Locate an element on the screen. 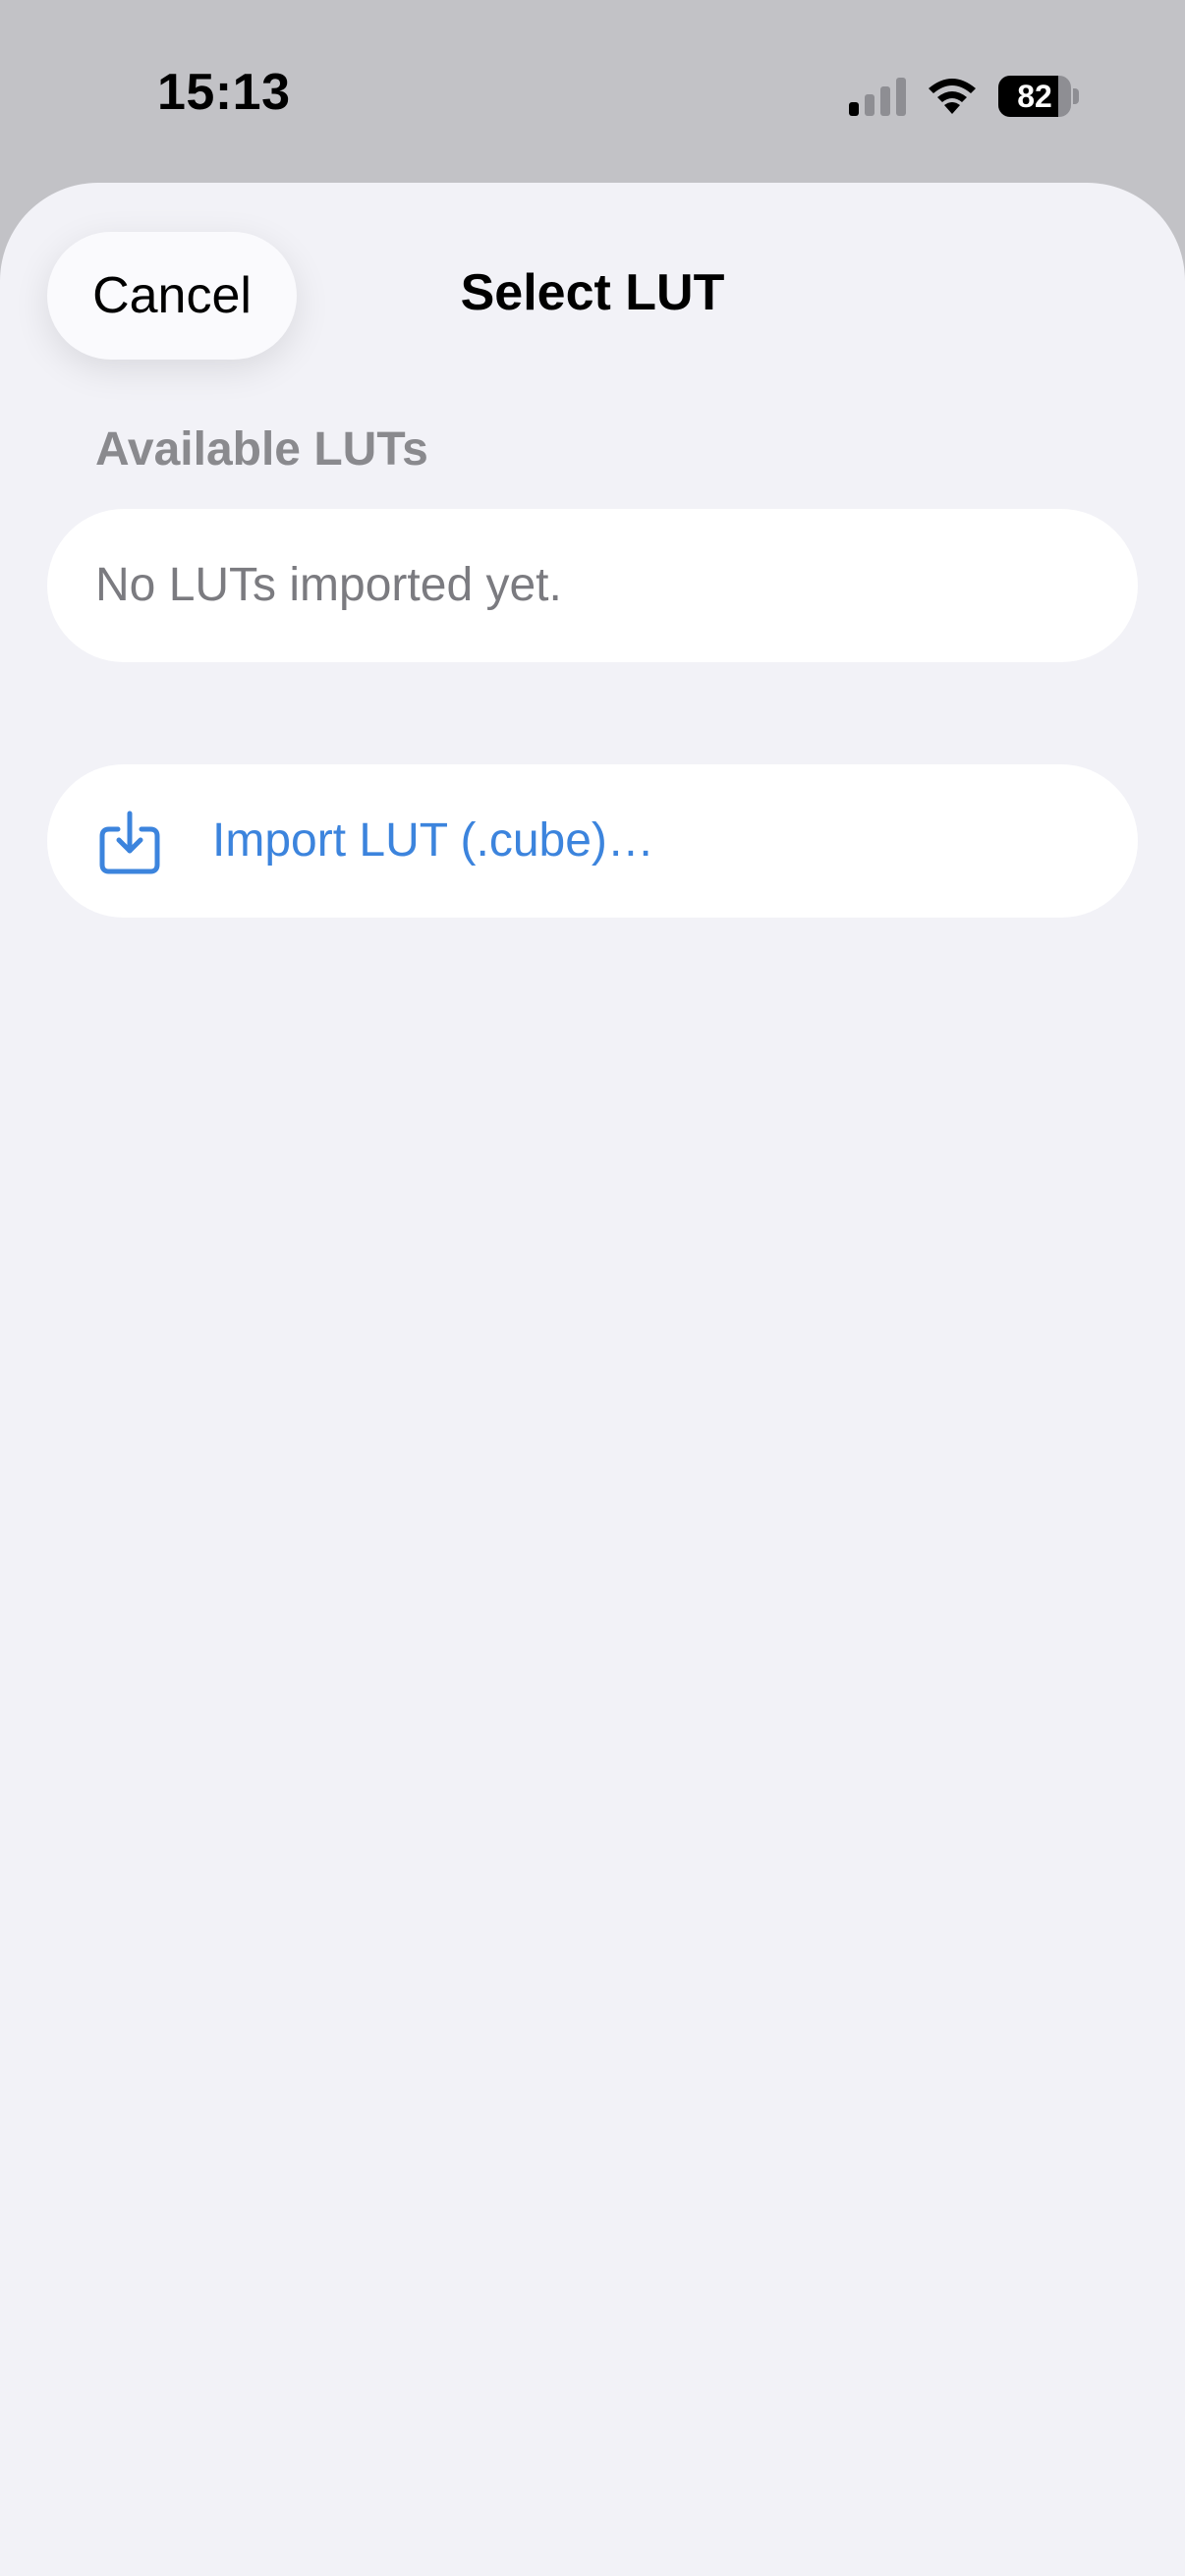 This screenshot has width=1185, height=2576. status-time: 15:13 is located at coordinates (224, 92).